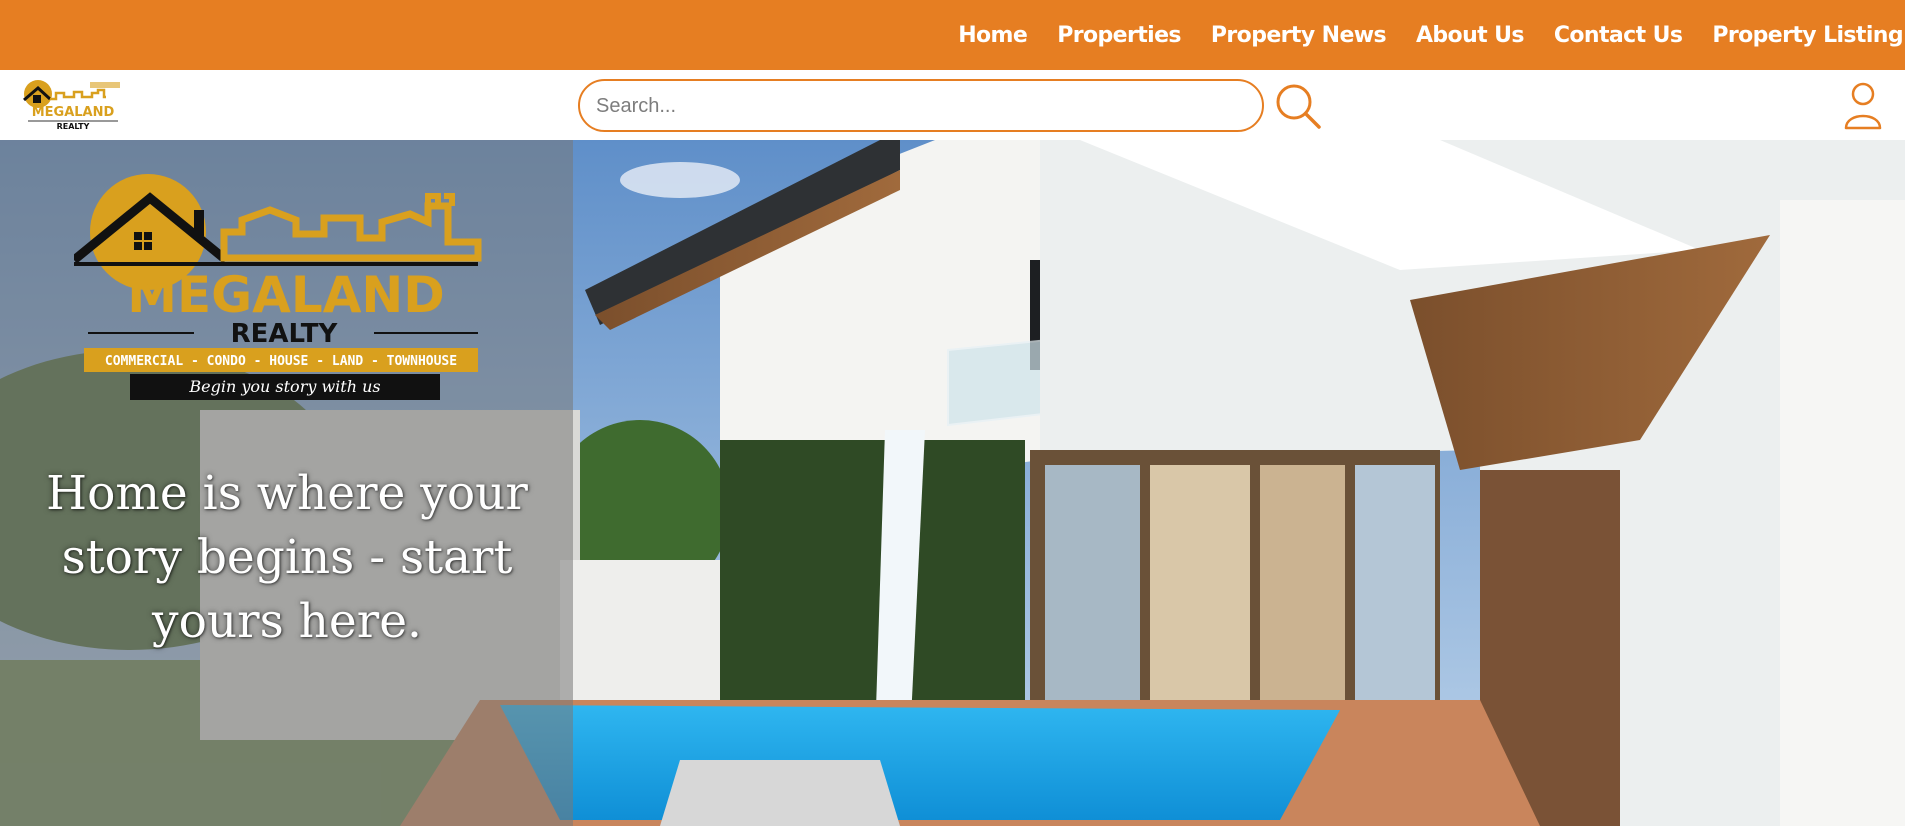  Describe the element at coordinates (1470, 35) in the screenshot. I see `nav-about-us: About Us` at that location.